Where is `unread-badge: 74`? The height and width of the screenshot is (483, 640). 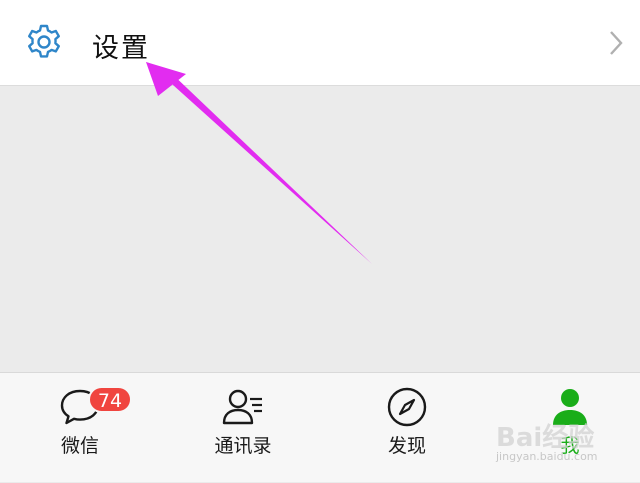
unread-badge: 74 is located at coordinates (110, 399).